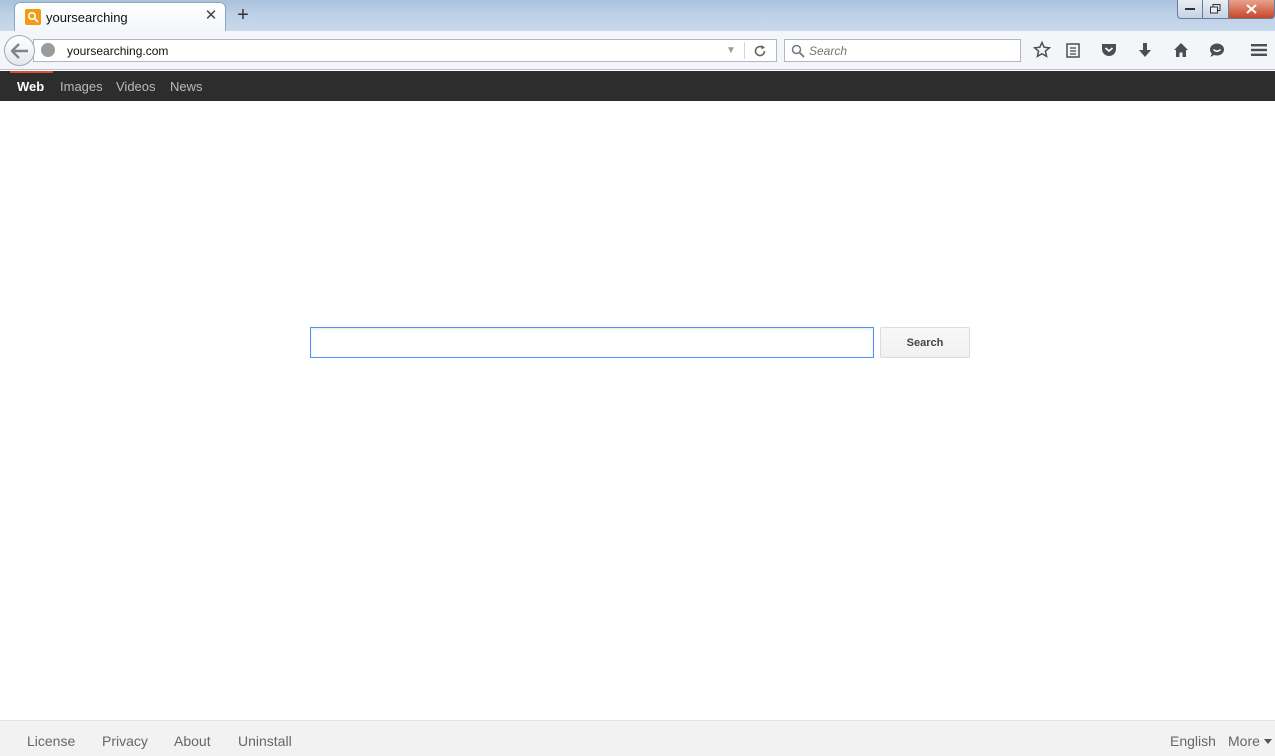 Image resolution: width=1275 pixels, height=756 pixels. What do you see at coordinates (265, 741) in the screenshot?
I see `footer-uninstall-link: Uninstall` at bounding box center [265, 741].